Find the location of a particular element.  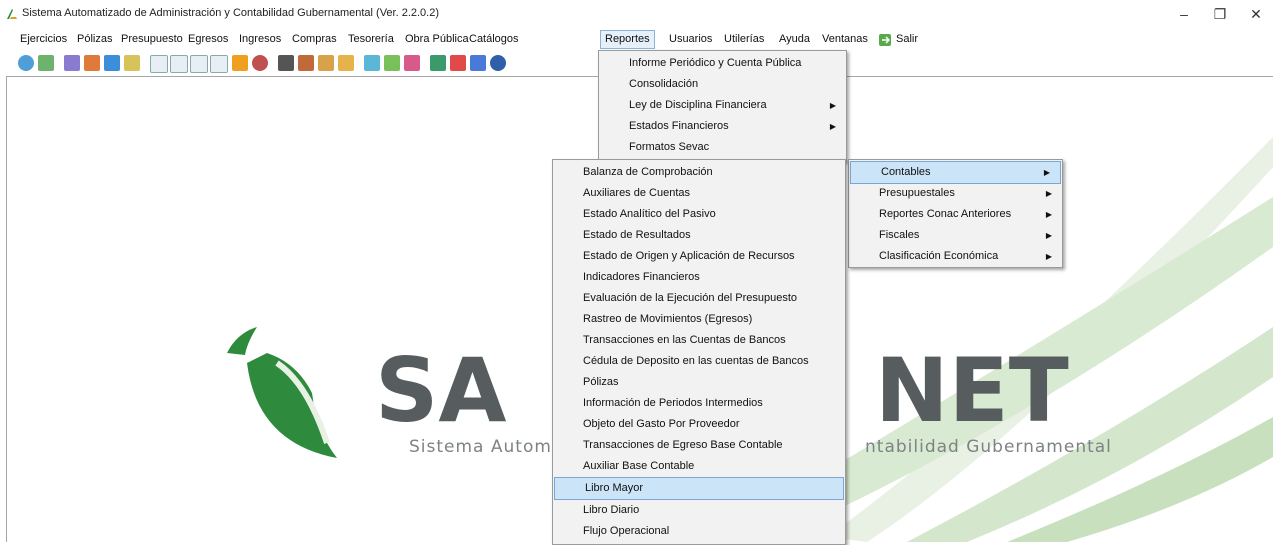

menu-compras: Compras is located at coordinates (314, 39).